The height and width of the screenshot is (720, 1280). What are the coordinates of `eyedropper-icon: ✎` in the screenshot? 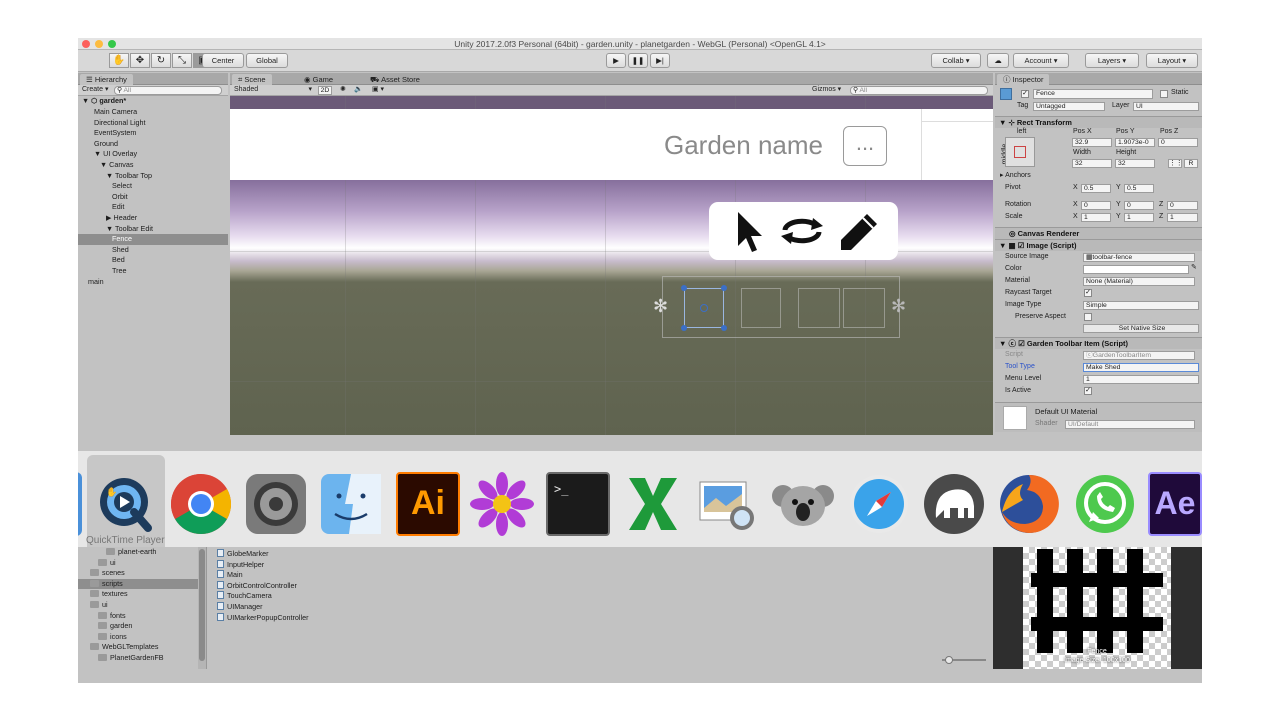 It's located at (1194, 268).